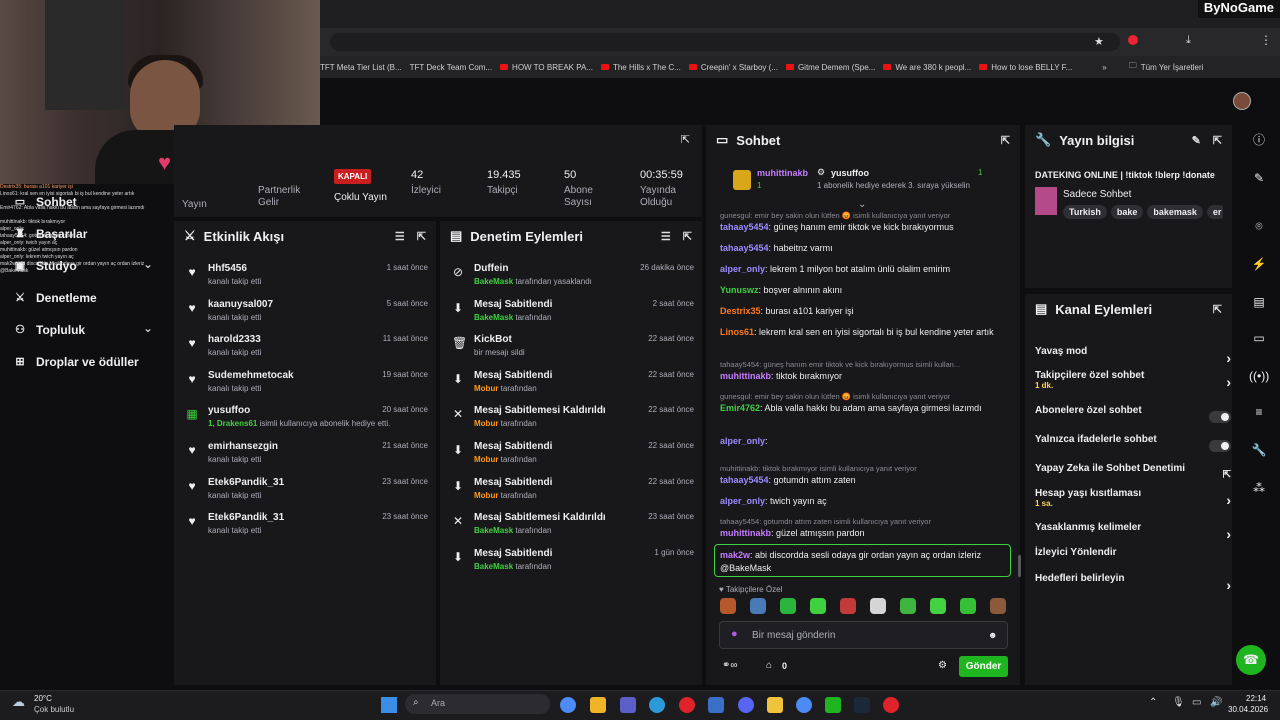  What do you see at coordinates (746, 705) in the screenshot?
I see `discord-icon` at bounding box center [746, 705].